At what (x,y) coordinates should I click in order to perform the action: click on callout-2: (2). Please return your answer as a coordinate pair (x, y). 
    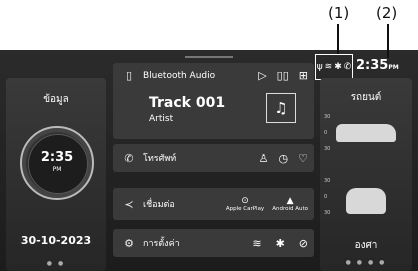
    Looking at the image, I should click on (387, 13).